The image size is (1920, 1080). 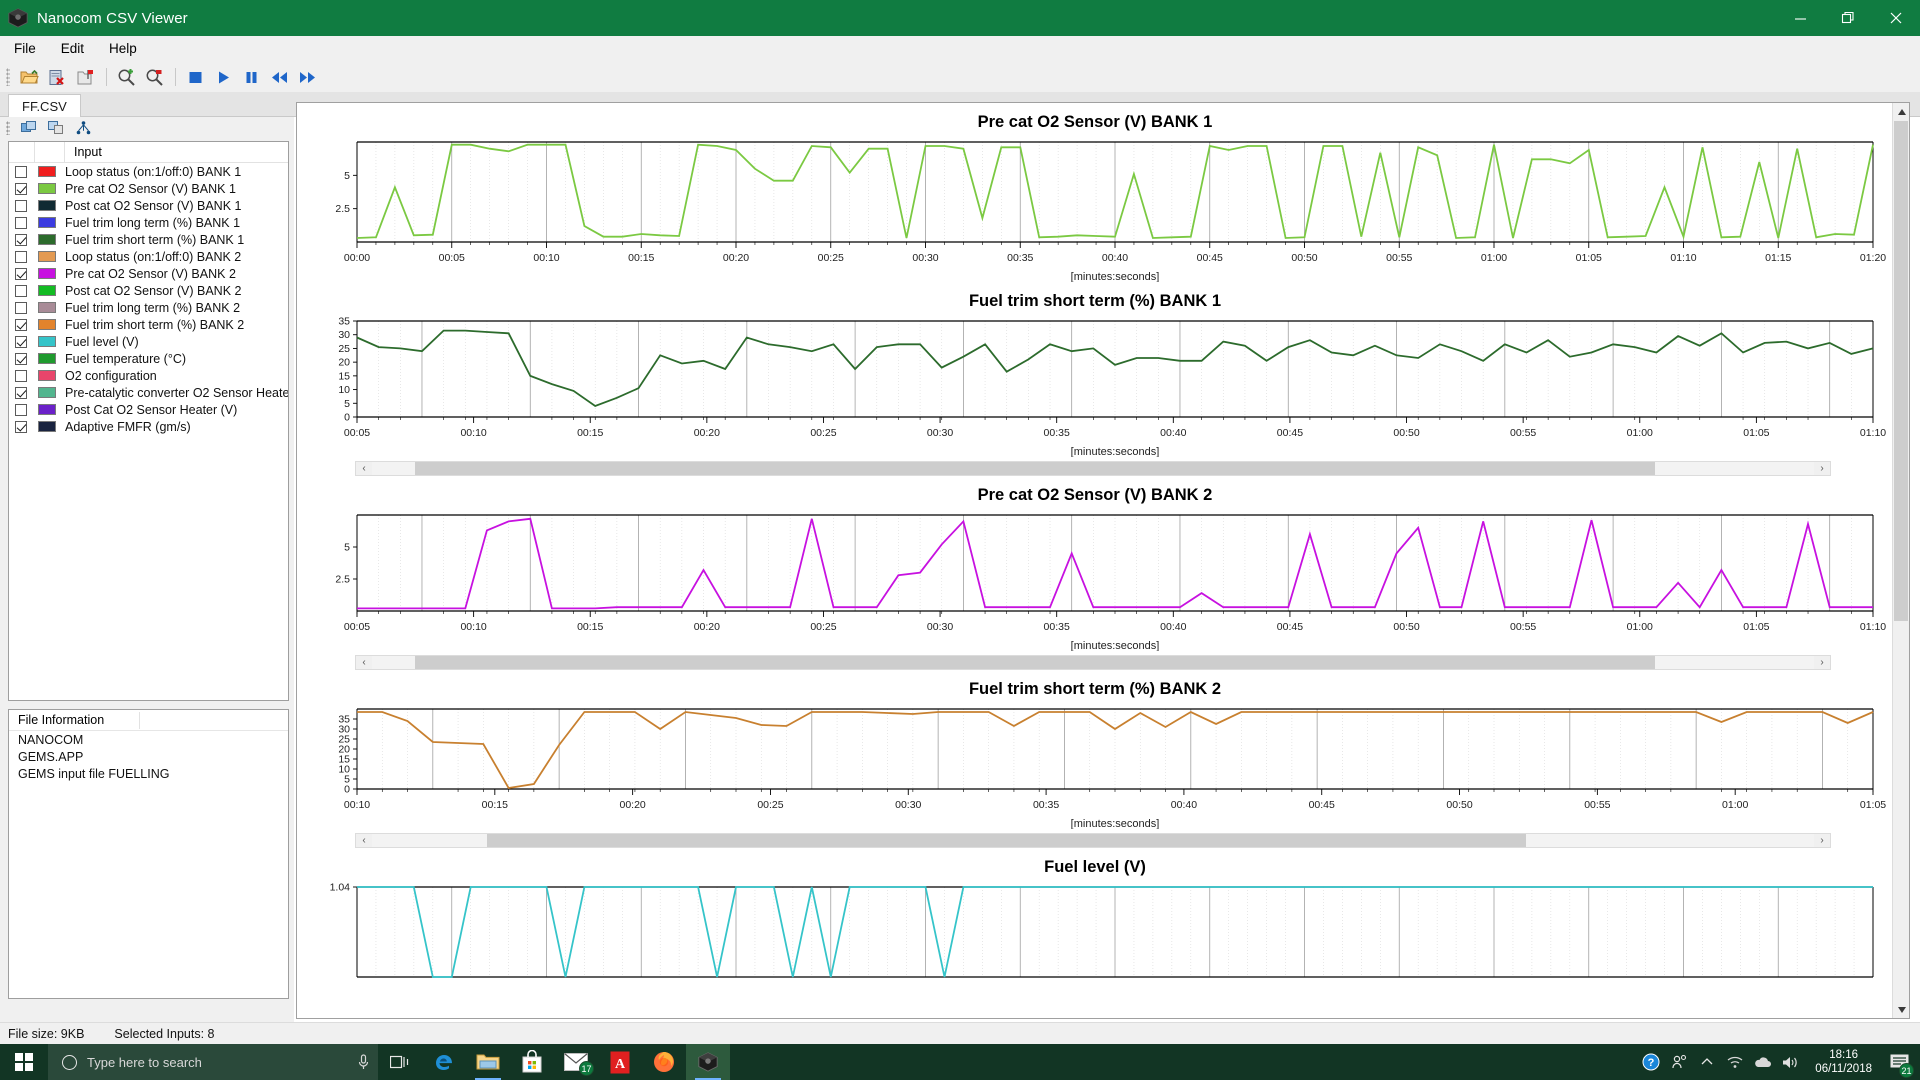 I want to click on delete-file-icon, so click(x=57, y=77).